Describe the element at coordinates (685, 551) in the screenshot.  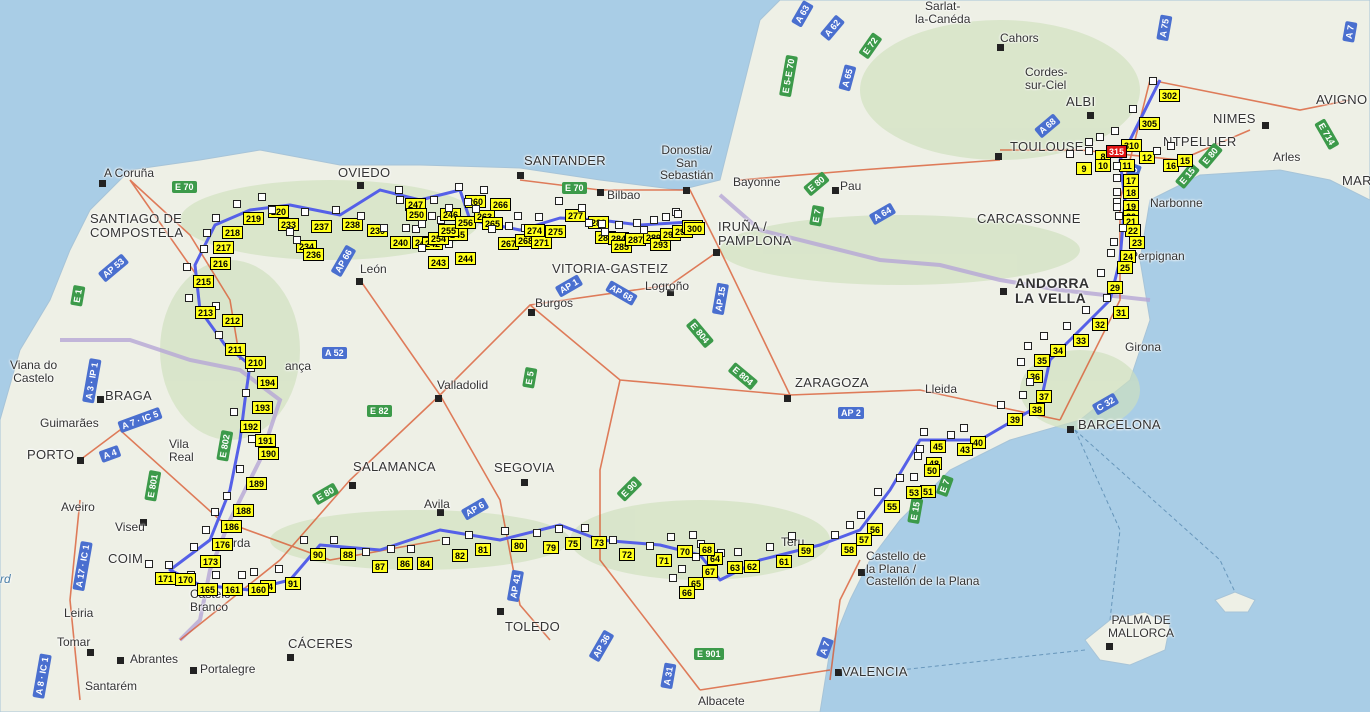
I see `waypoint-marker: 70` at that location.